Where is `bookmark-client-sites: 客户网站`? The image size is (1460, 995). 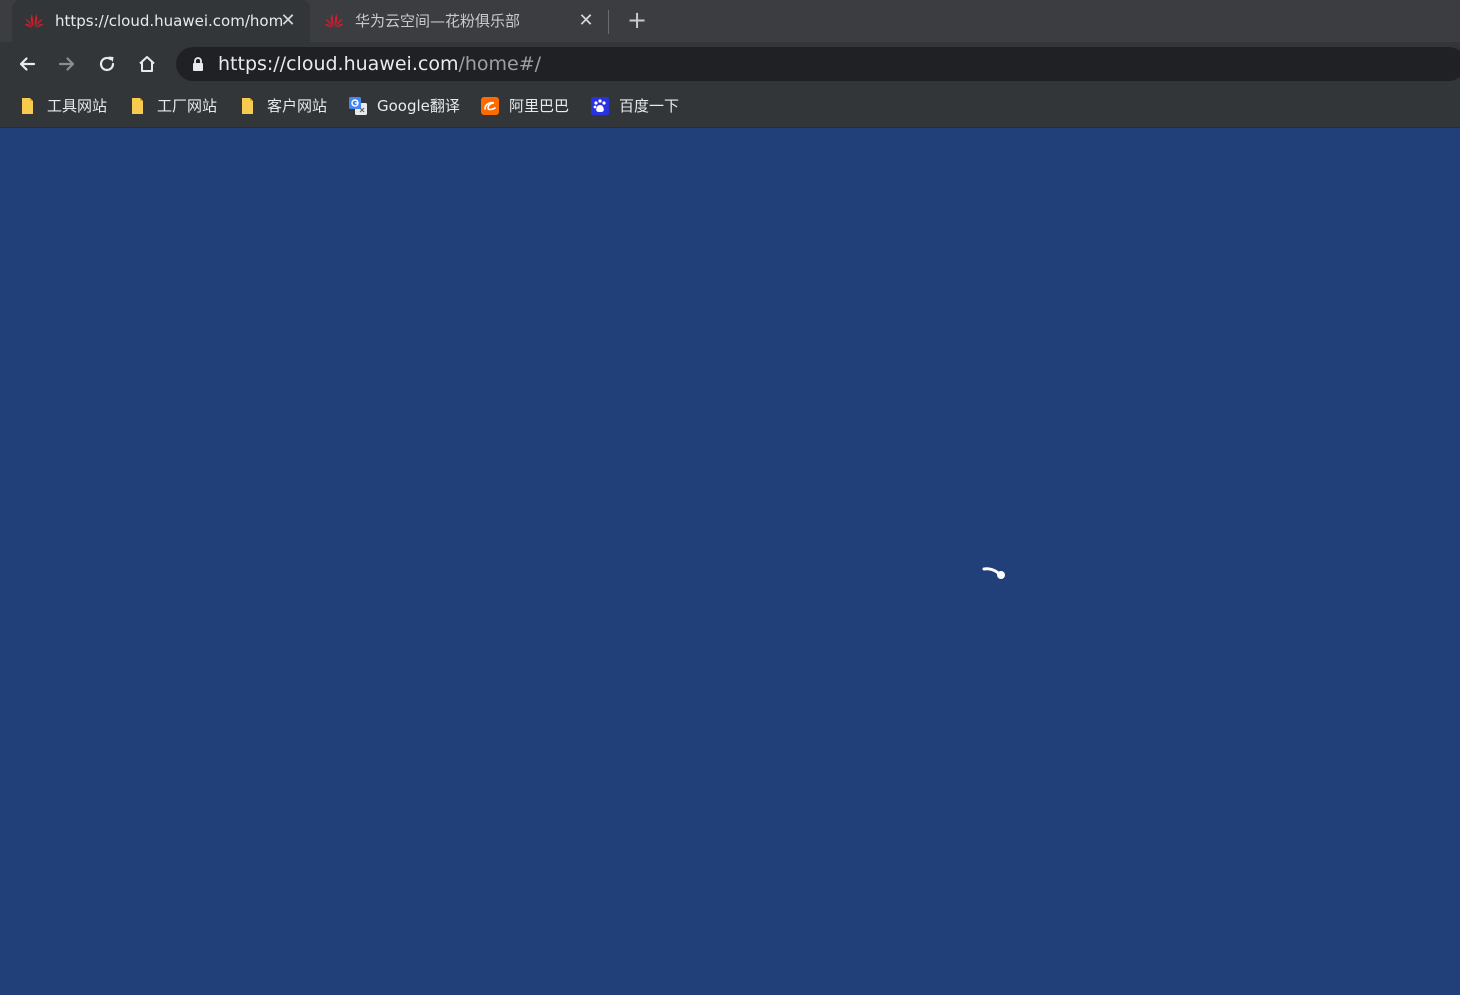
bookmark-client-sites: 客户网站 is located at coordinates (283, 106).